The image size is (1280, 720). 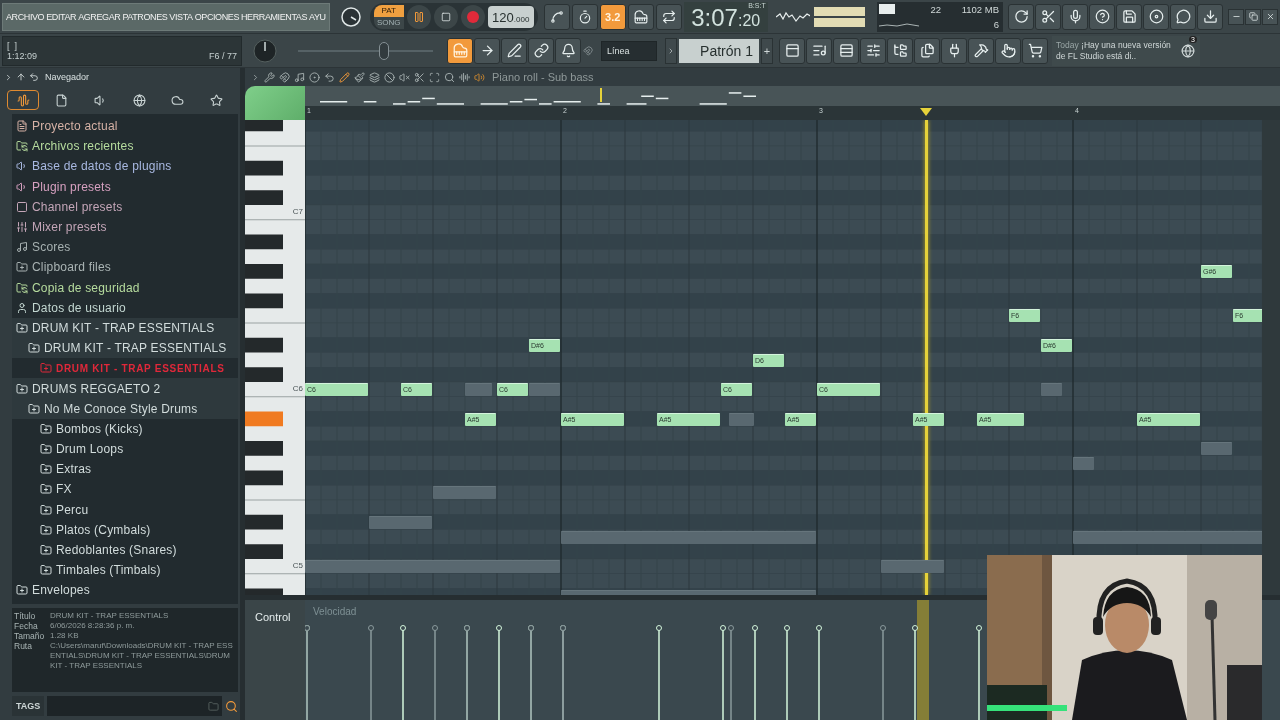 I want to click on hammer-button, so click(x=981, y=50).